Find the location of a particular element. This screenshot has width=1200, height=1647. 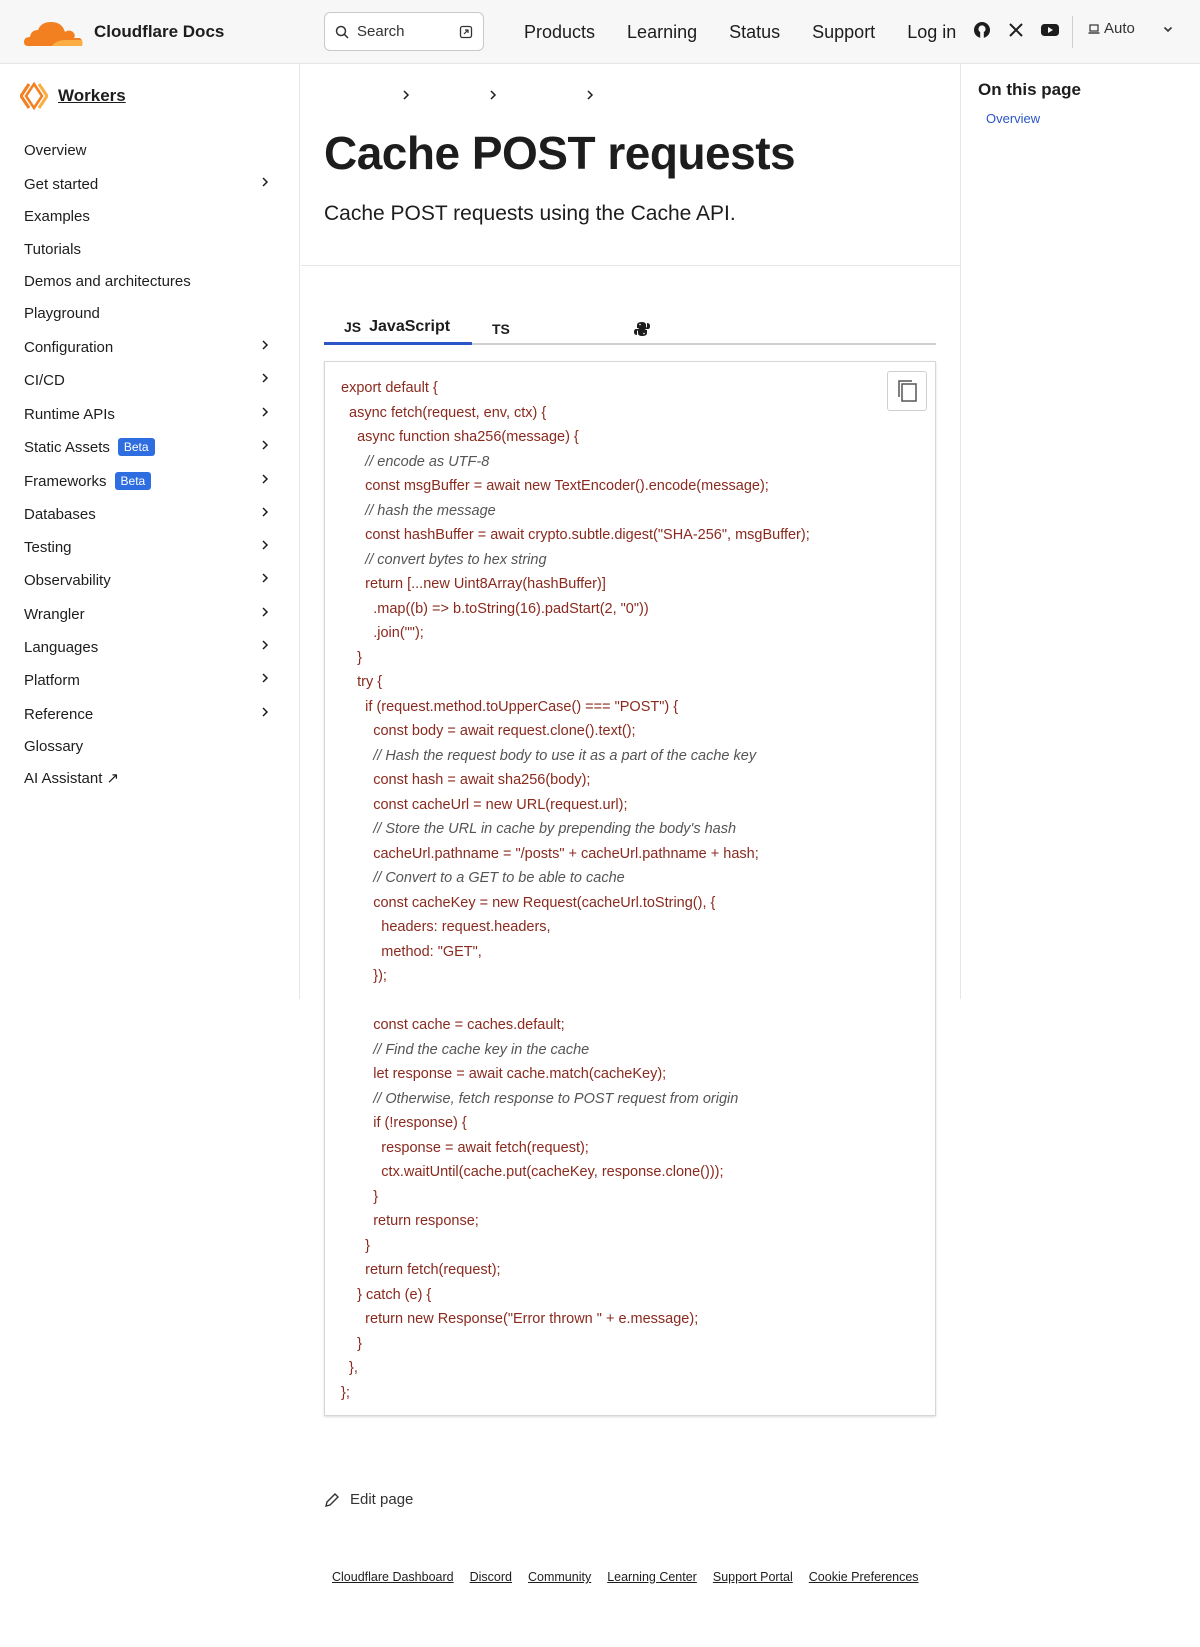

sidebar-item-configuration: Configuration is located at coordinates (150, 347).